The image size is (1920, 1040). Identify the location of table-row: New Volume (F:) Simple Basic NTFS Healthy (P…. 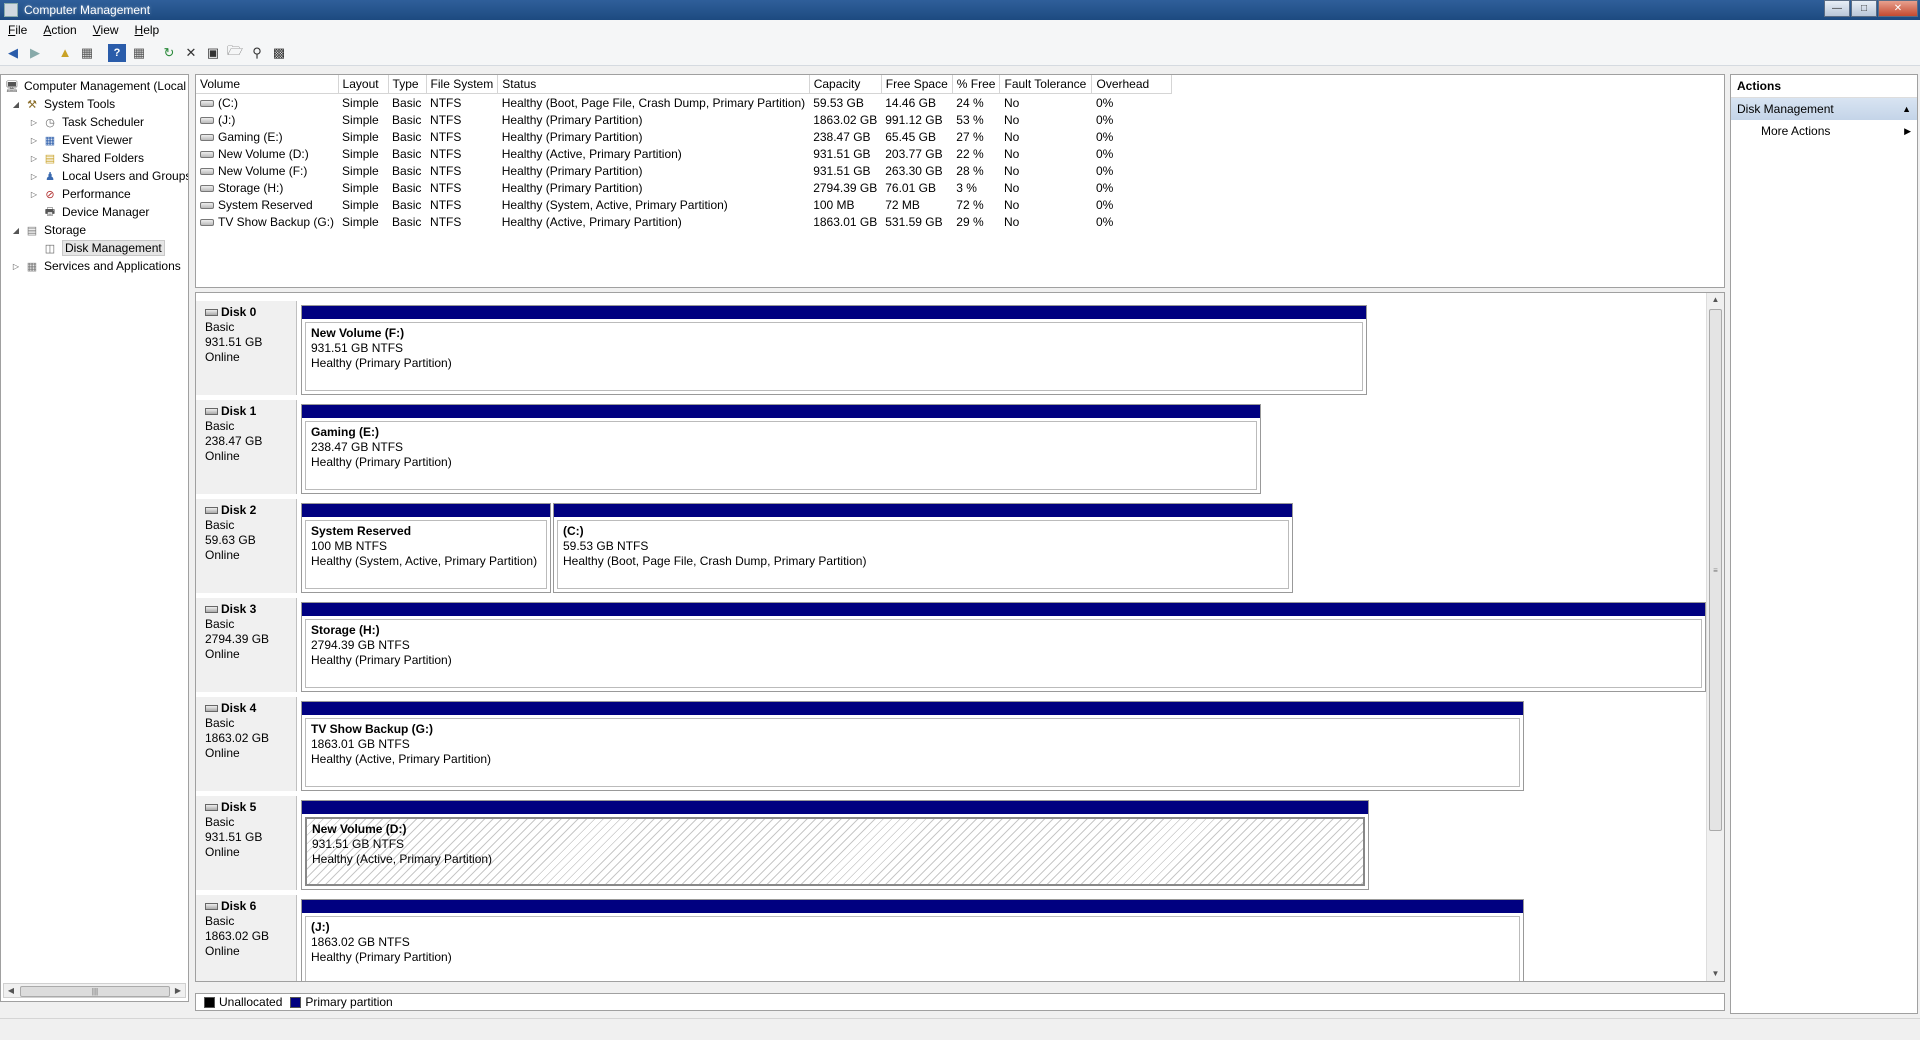
(684, 170).